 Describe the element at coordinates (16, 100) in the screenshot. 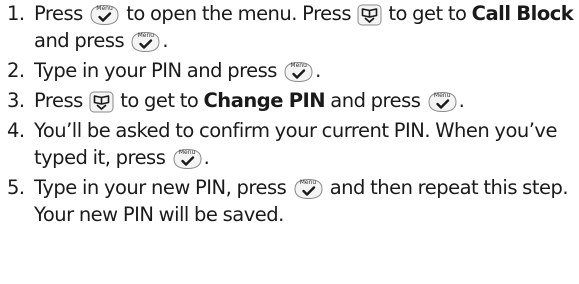

I see `step-number: 3.` at that location.